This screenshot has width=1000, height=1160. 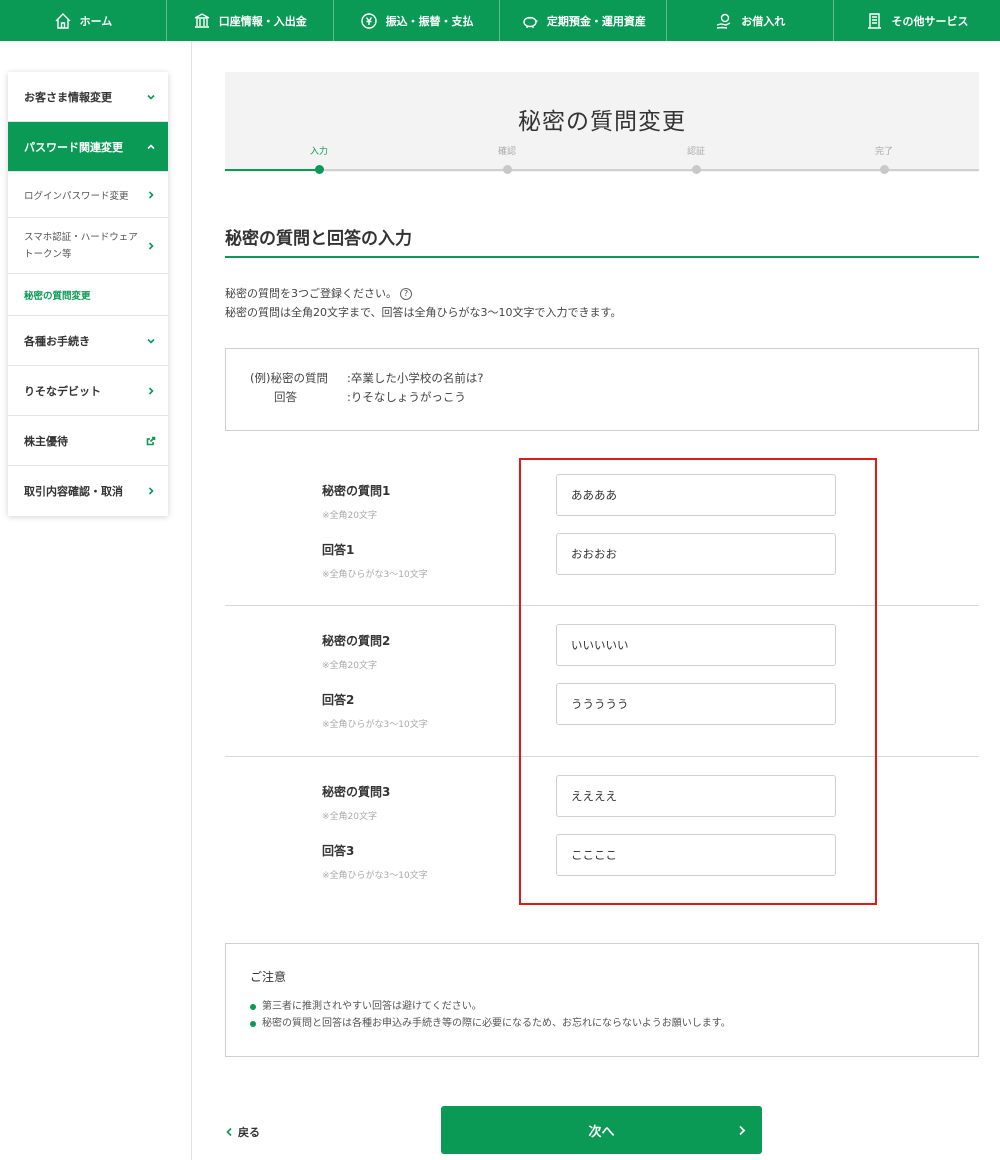 I want to click on sidebar-item-label: パスワード関連変更, so click(x=73, y=147).